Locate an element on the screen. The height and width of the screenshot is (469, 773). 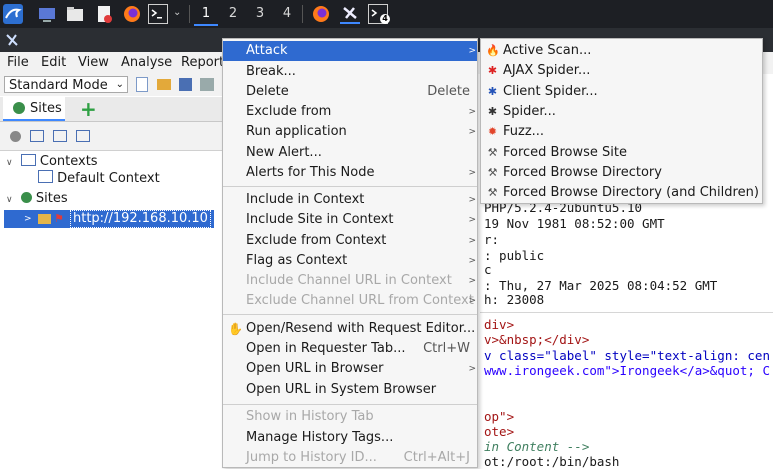
menu-item-alerts-for-node: Alerts for This Node > is located at coordinates (350, 173).